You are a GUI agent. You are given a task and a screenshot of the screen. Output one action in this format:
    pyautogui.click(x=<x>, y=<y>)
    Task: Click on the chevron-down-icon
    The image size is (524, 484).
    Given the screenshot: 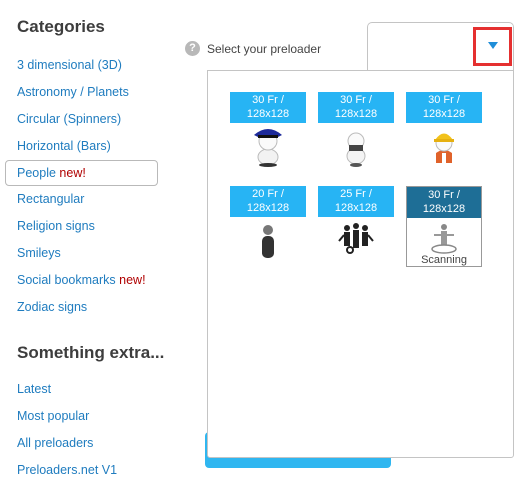 What is the action you would take?
    pyautogui.click(x=493, y=45)
    